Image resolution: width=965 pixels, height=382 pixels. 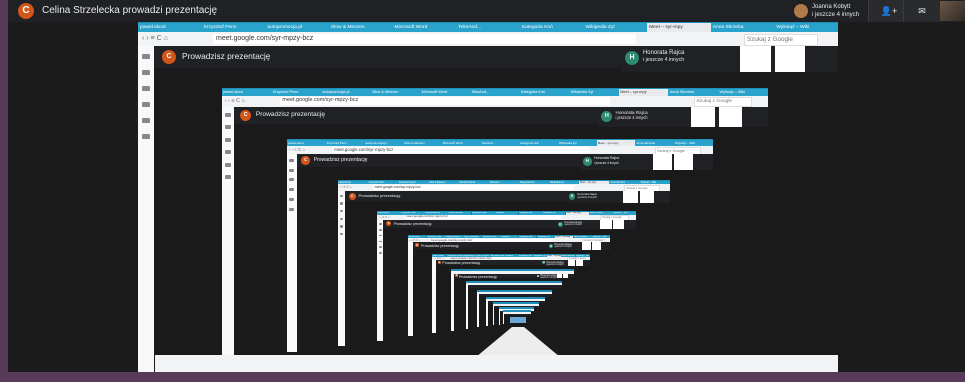 I want to click on host-panel, so click(x=547, y=286).